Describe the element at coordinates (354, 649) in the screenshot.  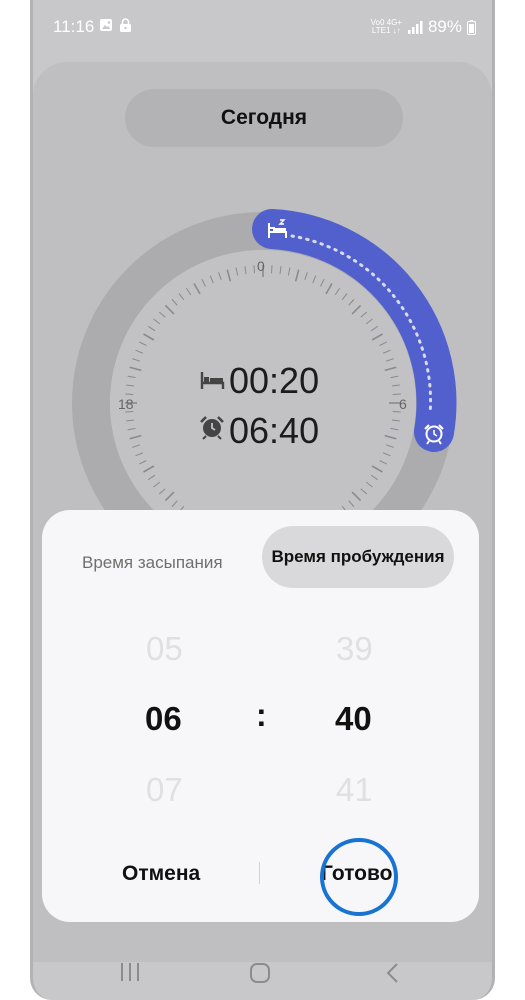
I see `minute-prev: 39` at that location.